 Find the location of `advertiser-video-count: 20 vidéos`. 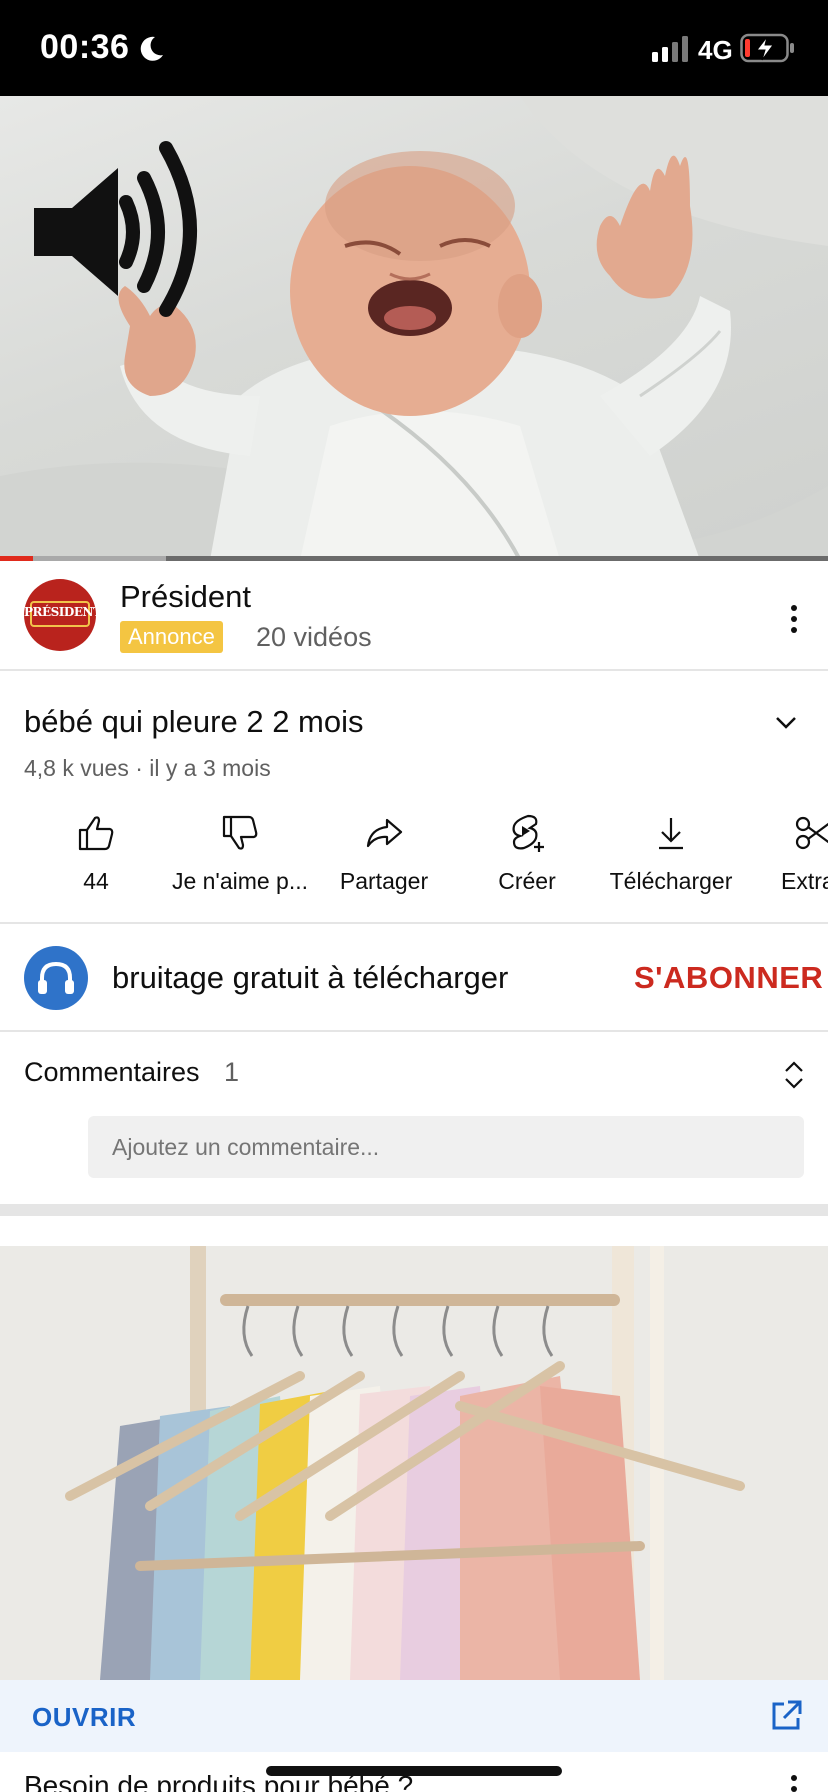

advertiser-video-count: 20 vidéos is located at coordinates (314, 637).